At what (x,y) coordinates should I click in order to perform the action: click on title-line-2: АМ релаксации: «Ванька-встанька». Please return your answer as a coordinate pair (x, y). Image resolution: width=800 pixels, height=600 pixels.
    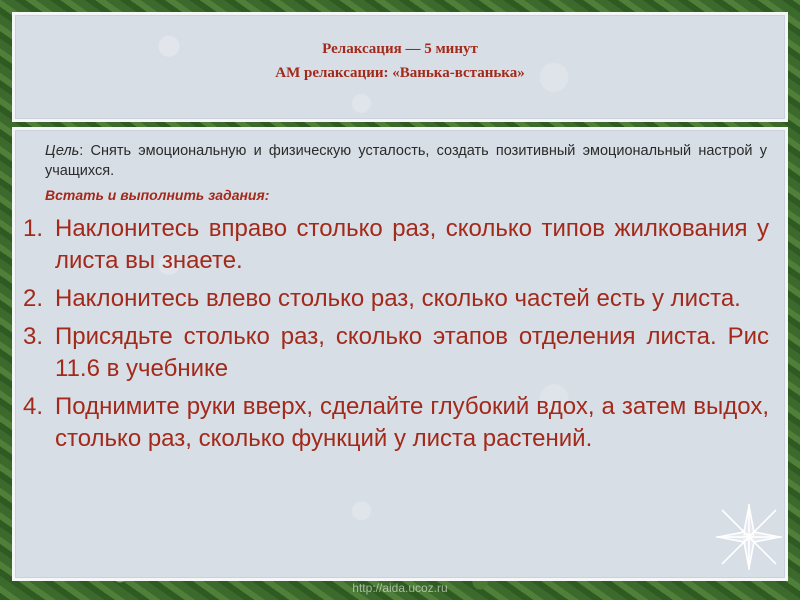
    Looking at the image, I should click on (400, 73).